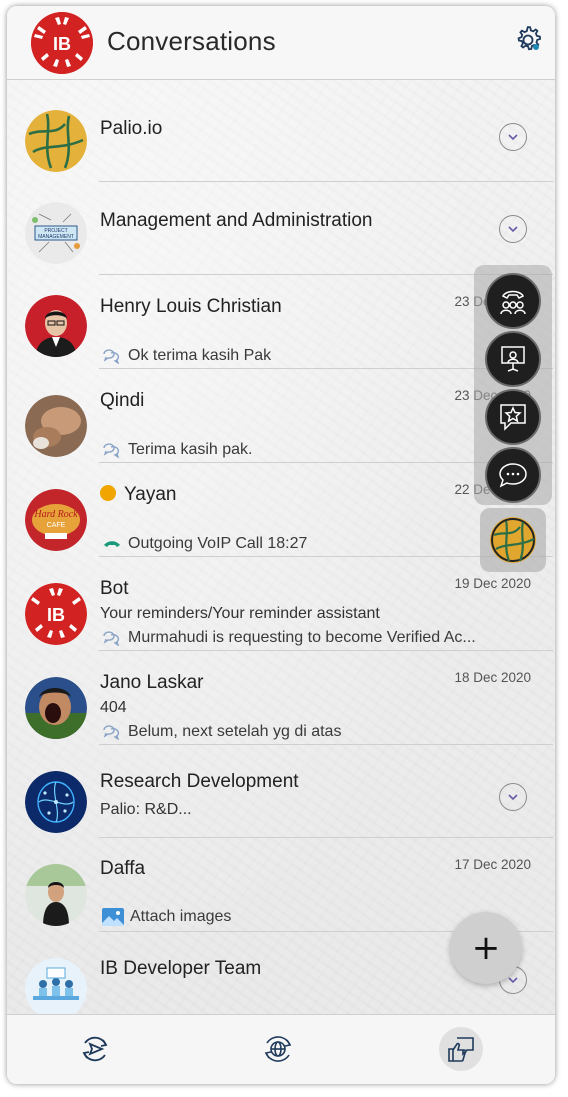 Image resolution: width=568 pixels, height=1097 pixels. Describe the element at coordinates (528, 40) in the screenshot. I see `gear-icon` at that location.